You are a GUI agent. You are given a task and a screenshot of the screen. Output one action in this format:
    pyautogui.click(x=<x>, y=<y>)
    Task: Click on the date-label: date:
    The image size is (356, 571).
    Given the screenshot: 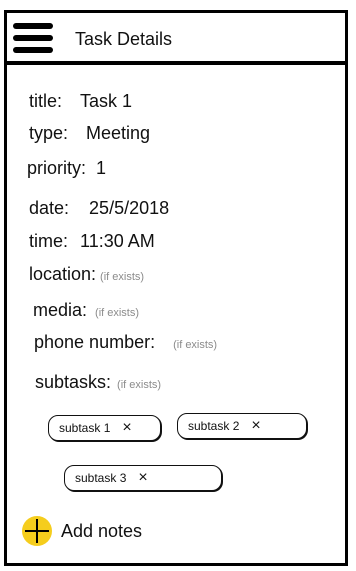 What is the action you would take?
    pyautogui.click(x=49, y=208)
    